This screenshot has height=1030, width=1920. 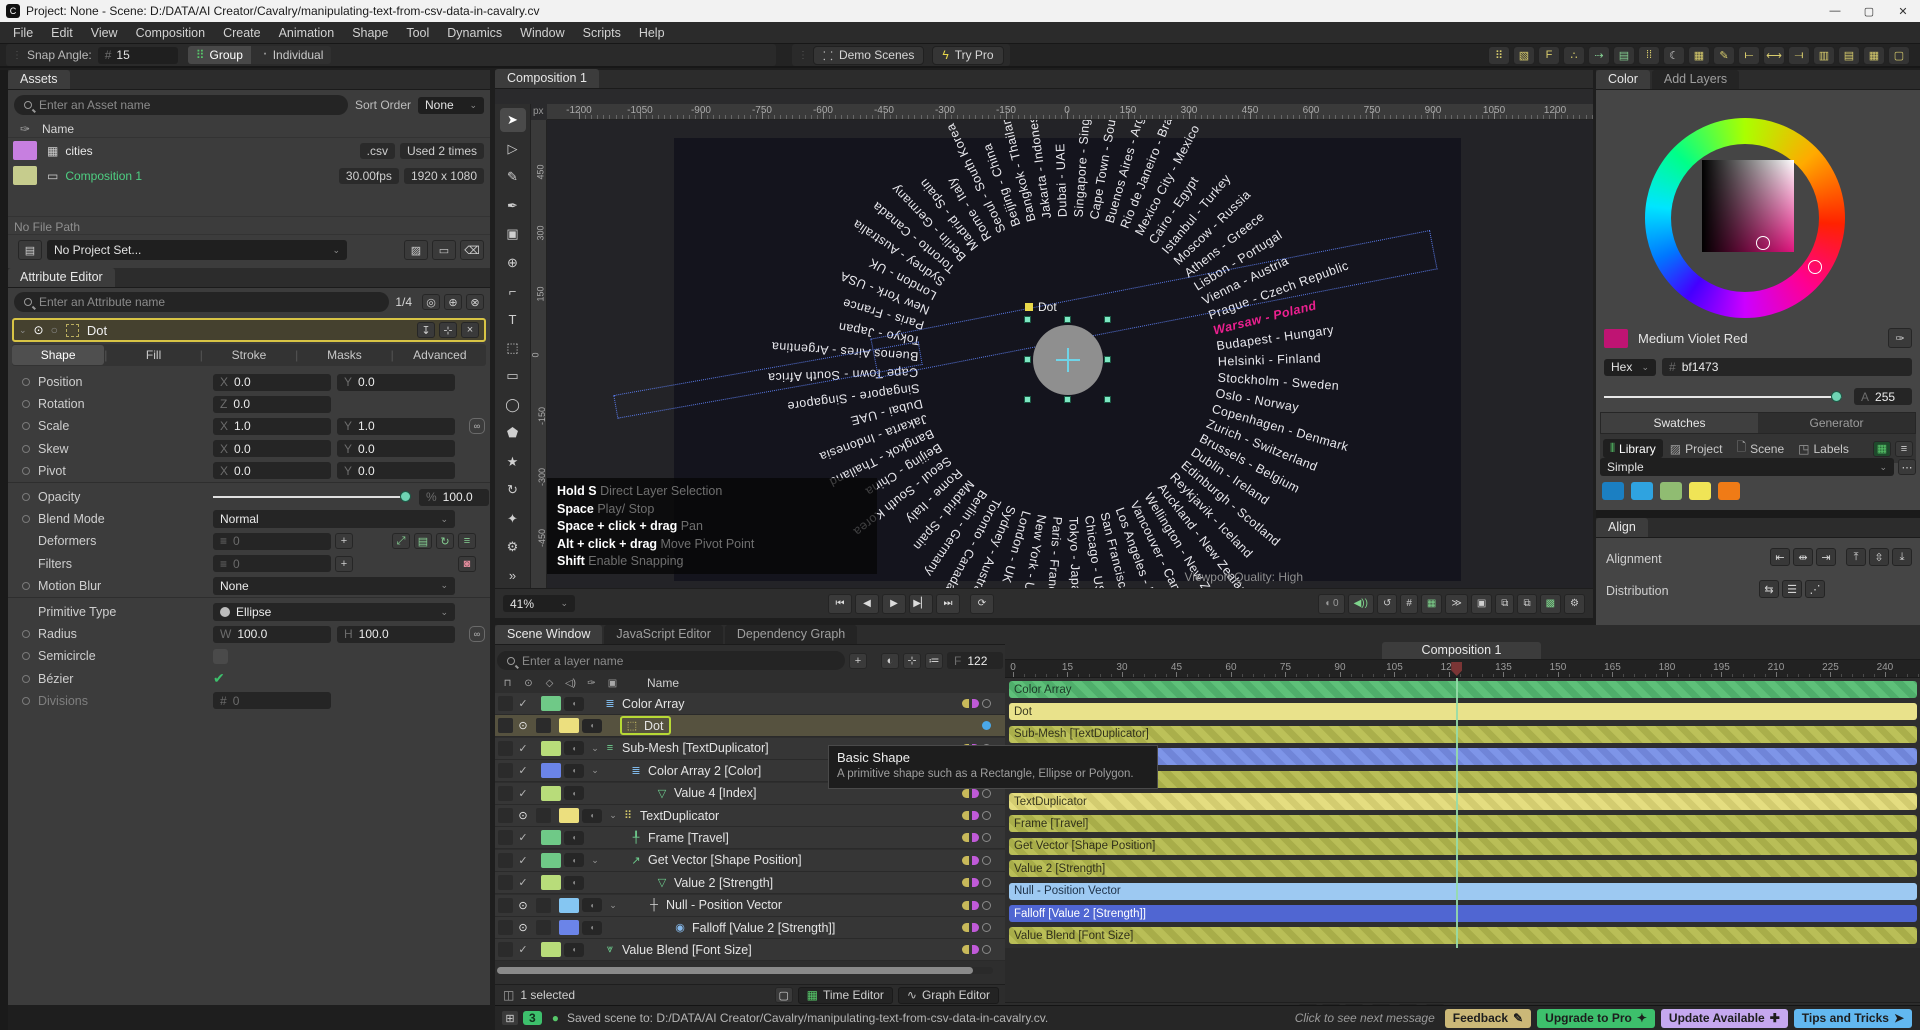 I want to click on tab-add-layers: Add Layers, so click(x=1695, y=79).